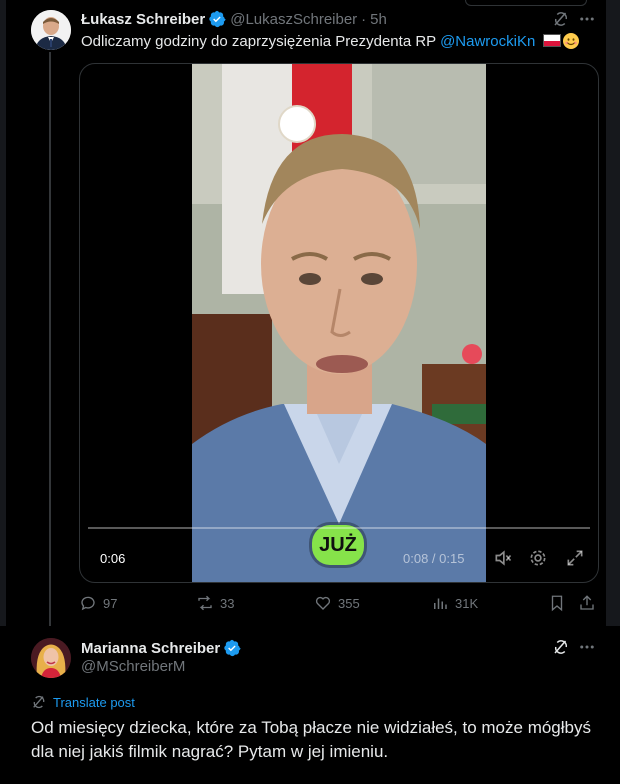 The height and width of the screenshot is (784, 620). I want to click on avatar, so click(51, 30).